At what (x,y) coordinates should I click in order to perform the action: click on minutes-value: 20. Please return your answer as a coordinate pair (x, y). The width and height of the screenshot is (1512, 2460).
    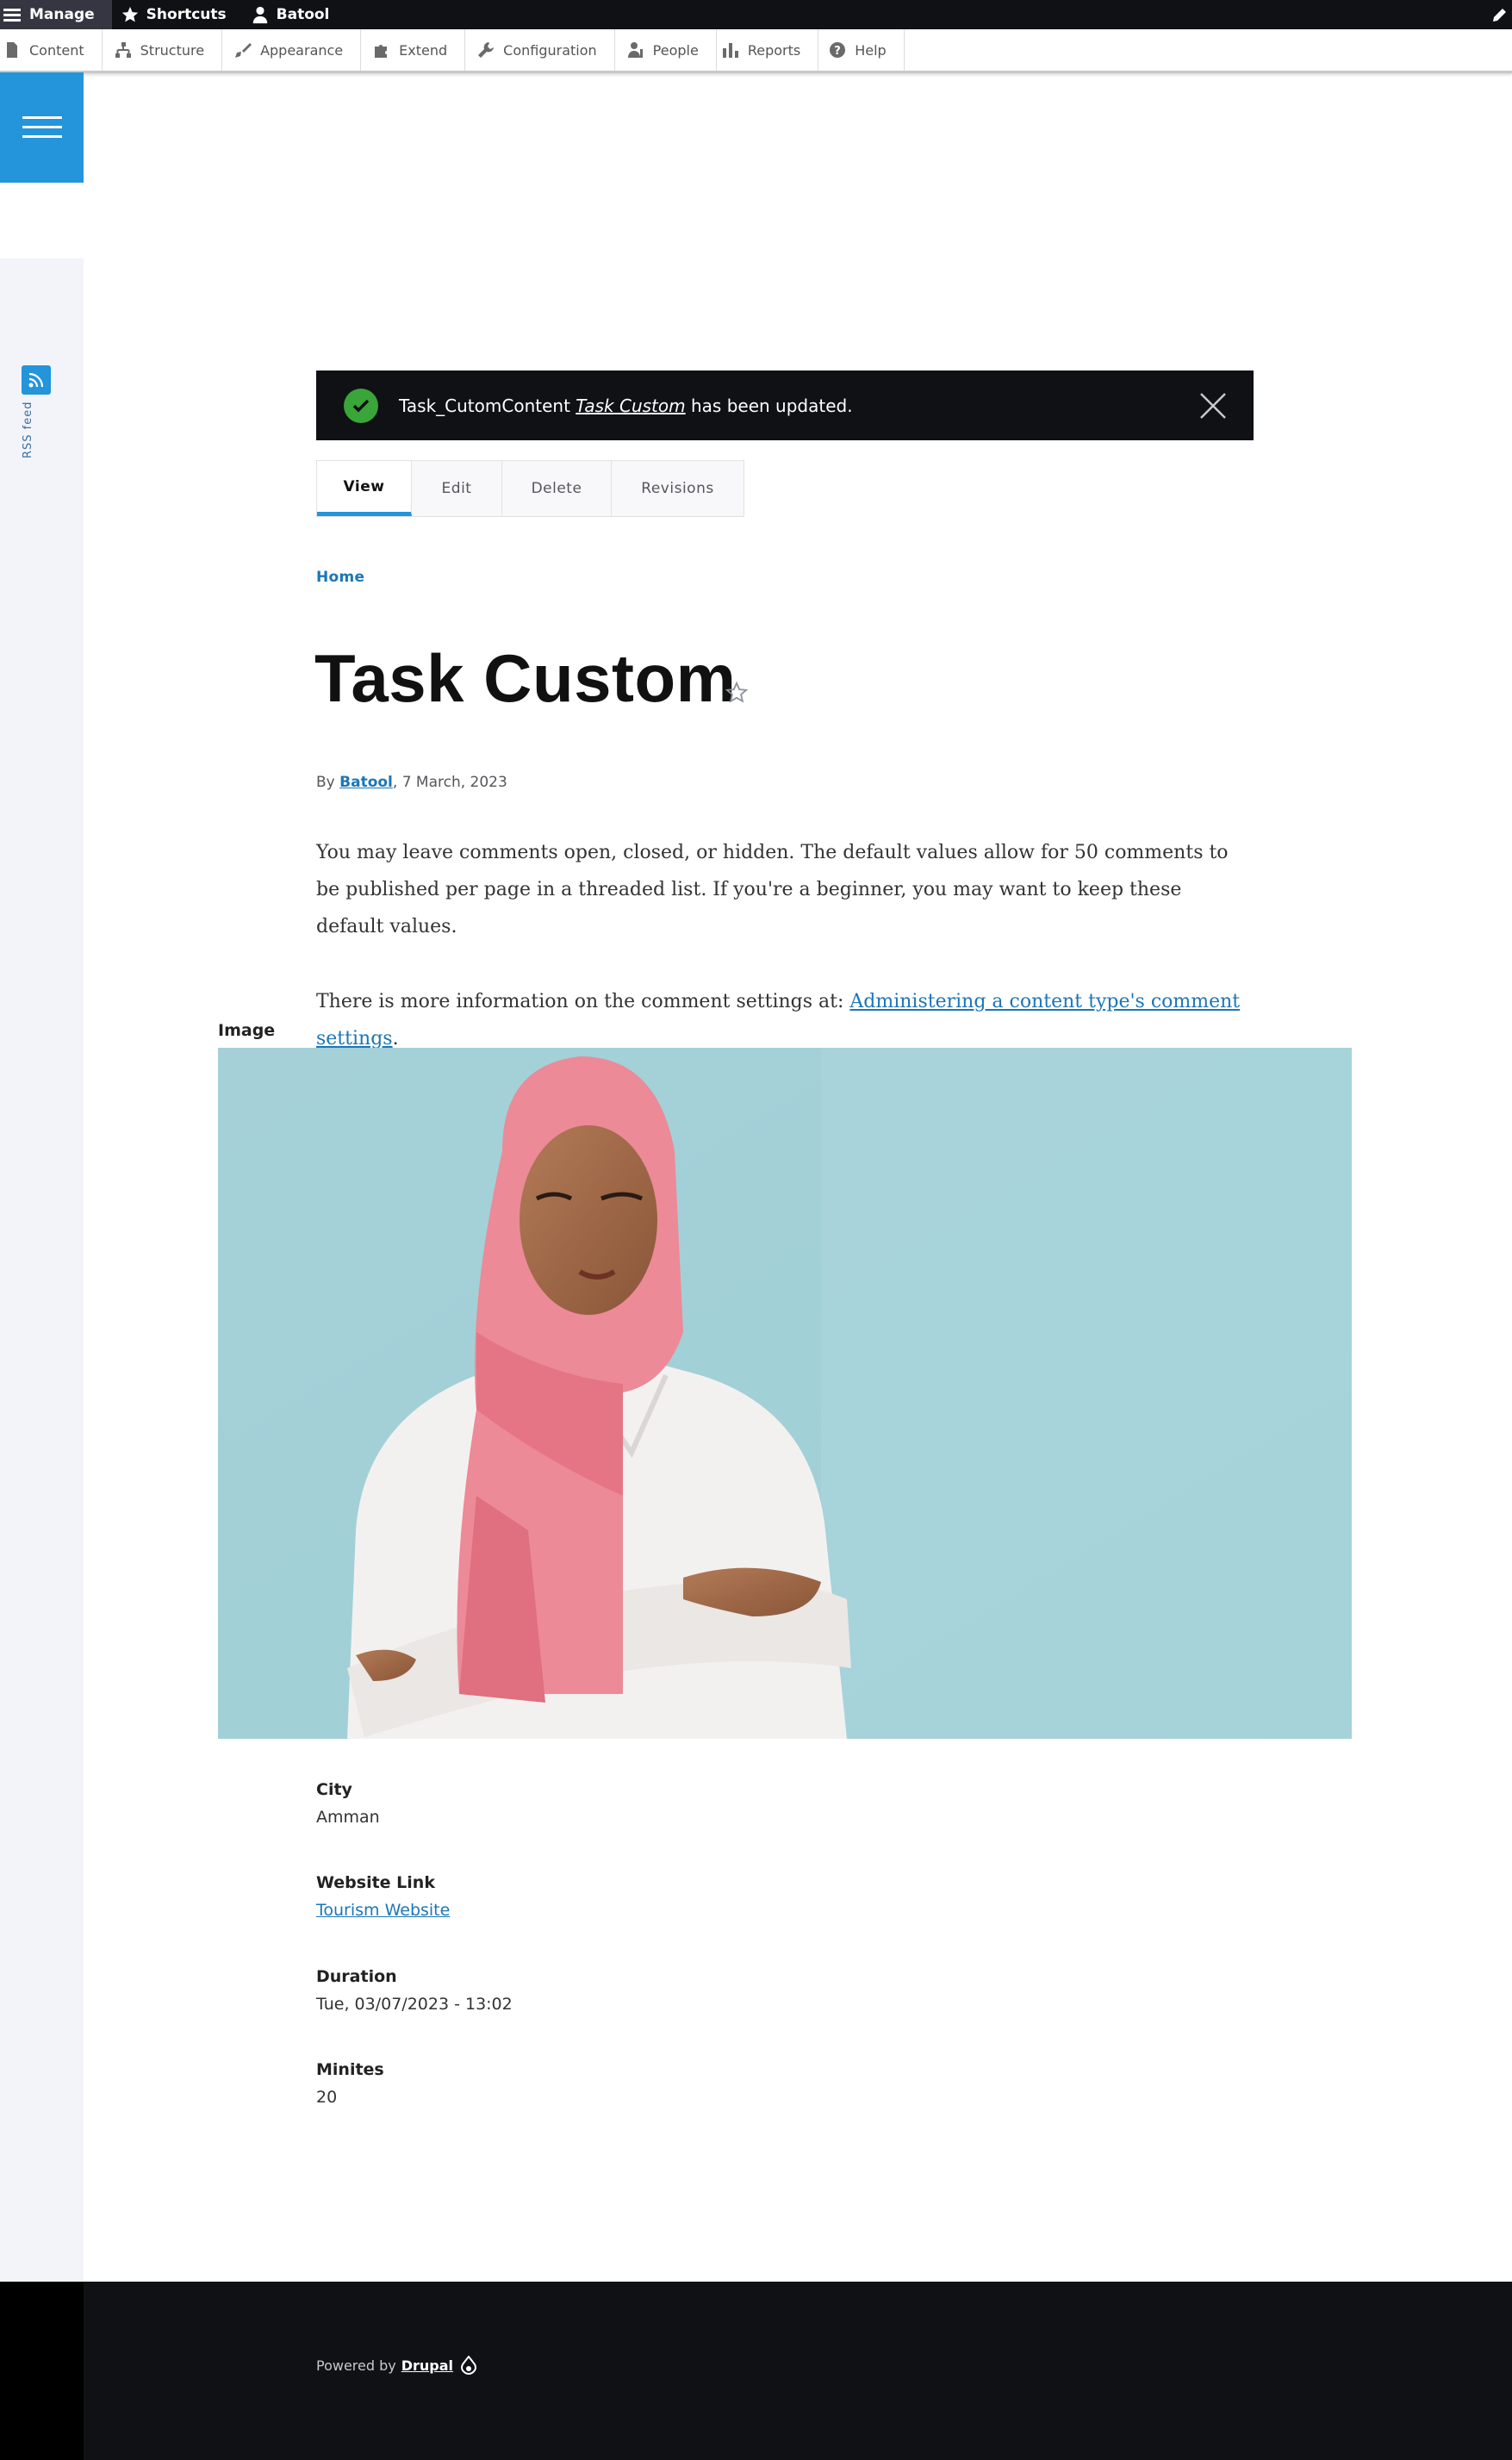
    Looking at the image, I should click on (327, 2097).